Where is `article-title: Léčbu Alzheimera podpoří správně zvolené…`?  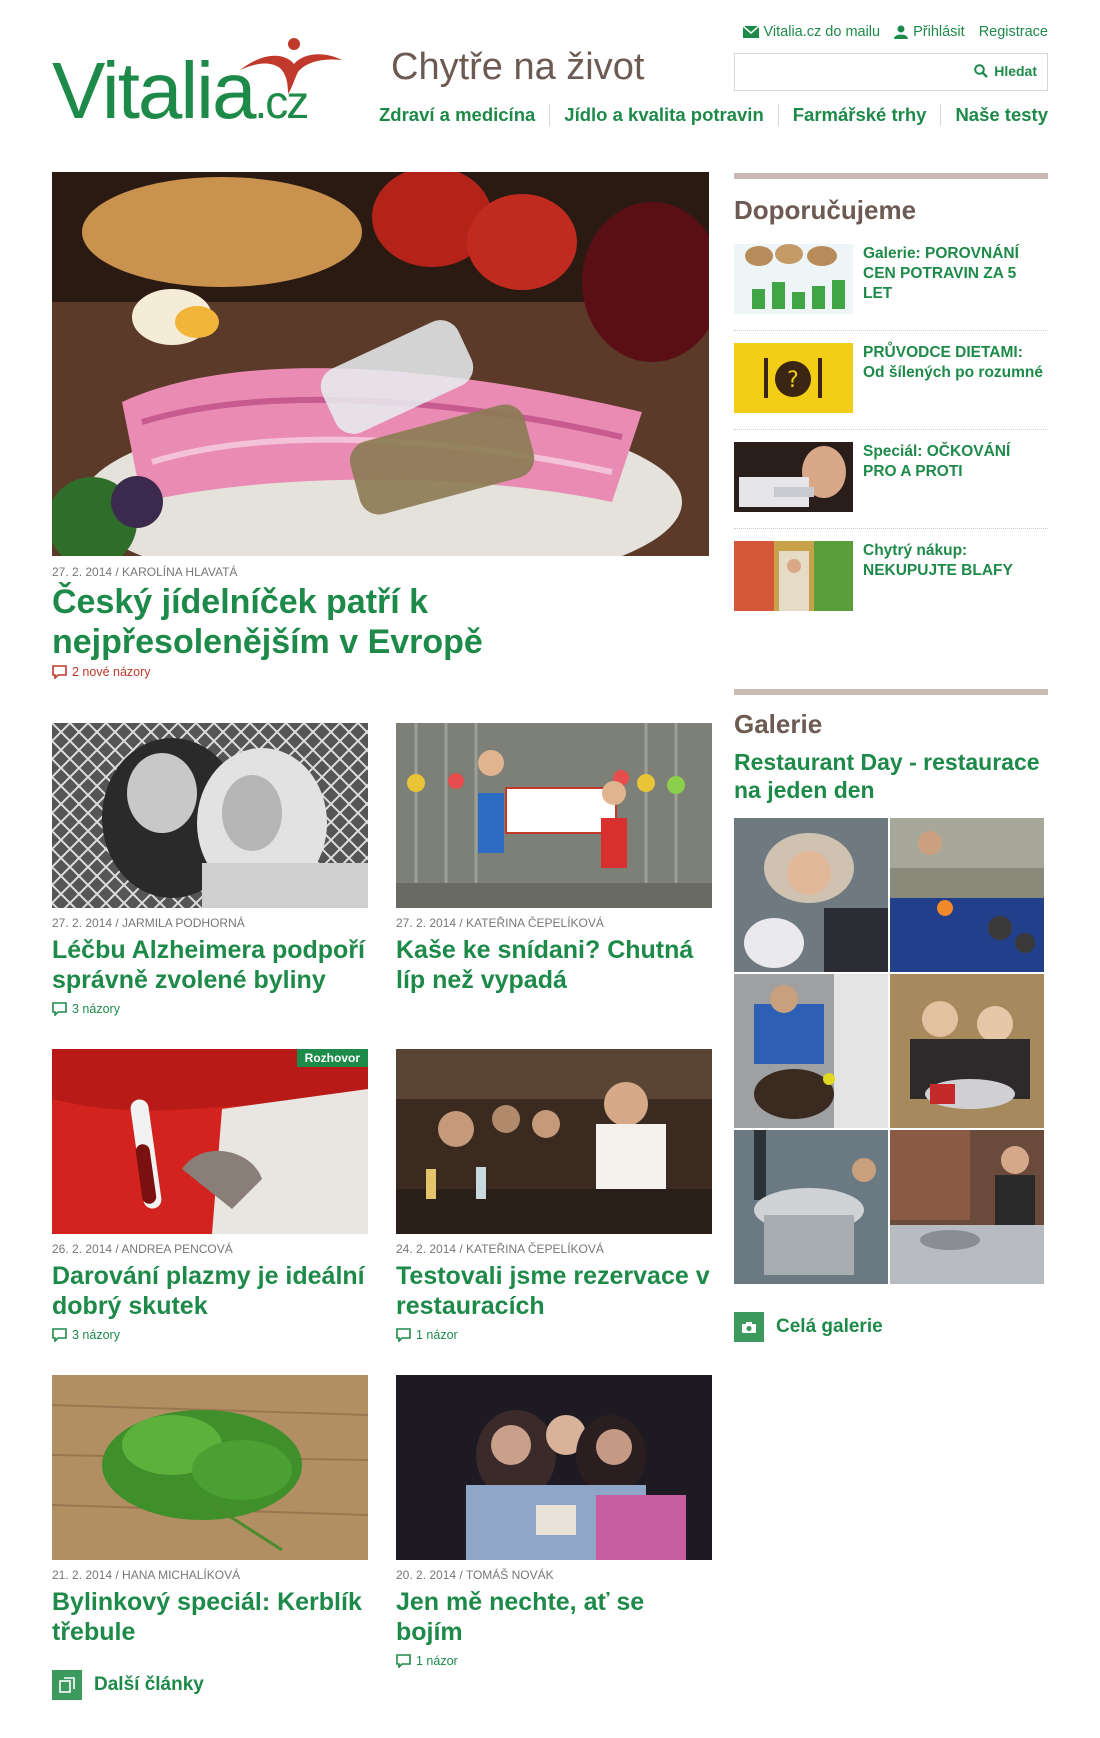
article-title: Léčbu Alzheimera podpoří správně zvolené… is located at coordinates (210, 965).